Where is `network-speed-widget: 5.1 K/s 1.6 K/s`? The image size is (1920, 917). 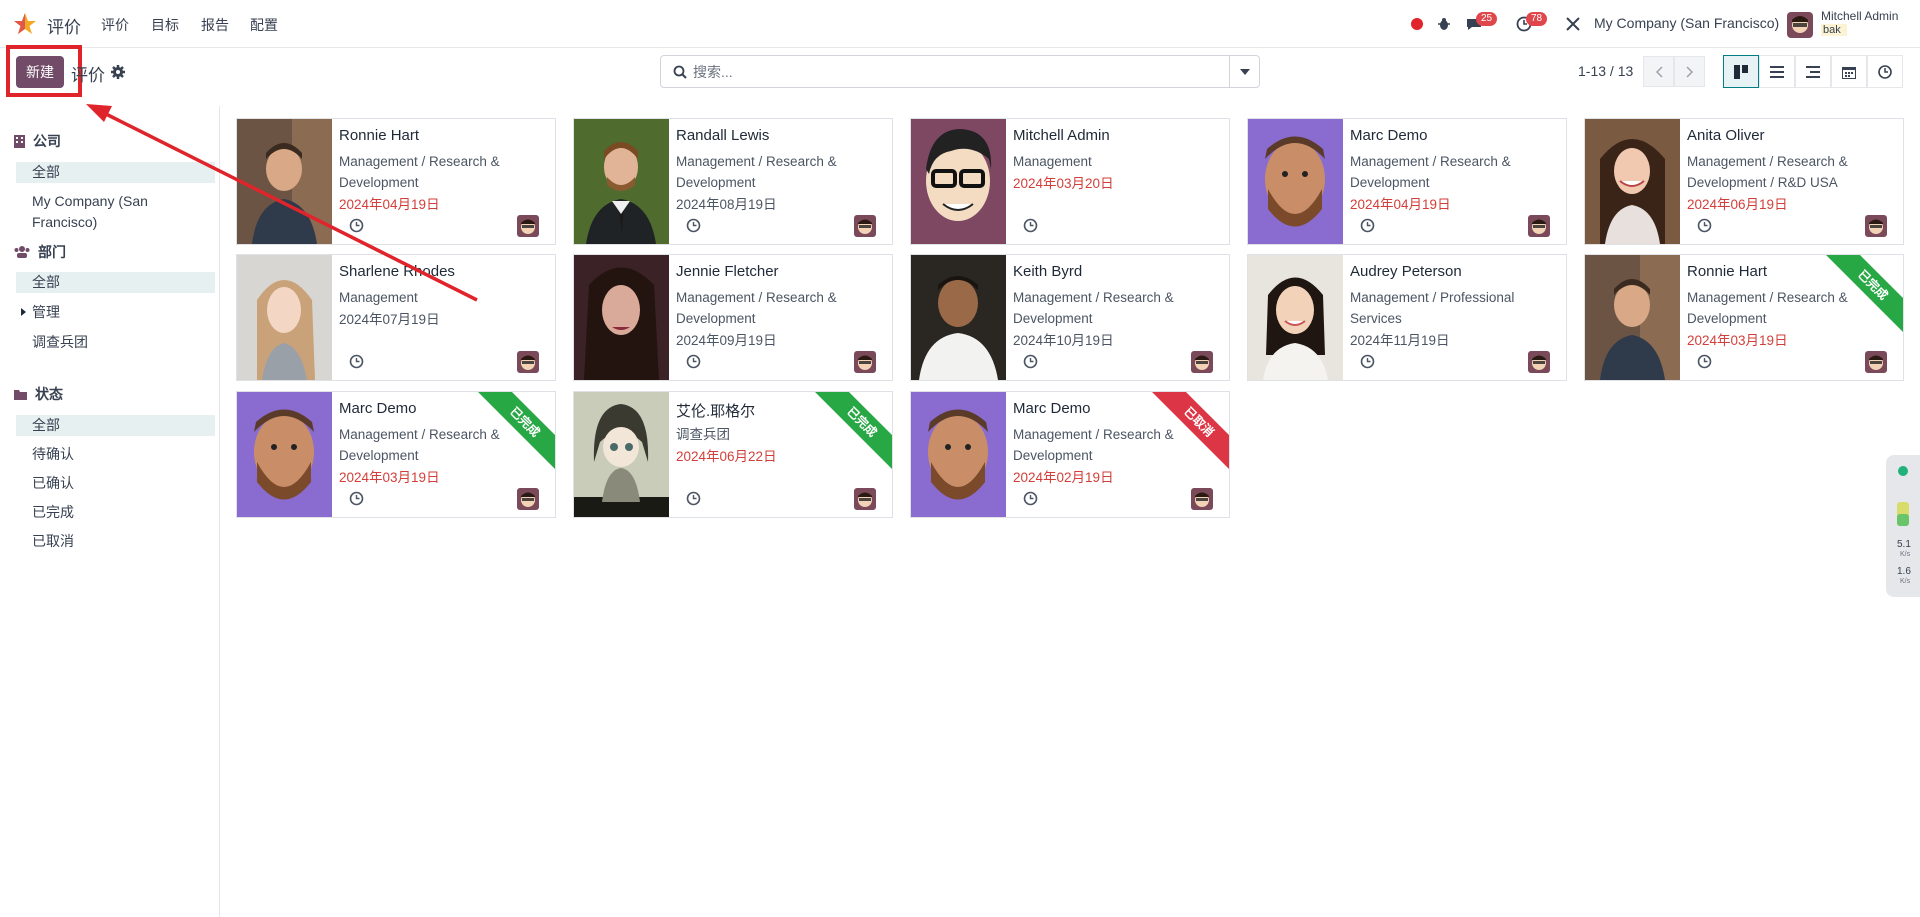 network-speed-widget: 5.1 K/s 1.6 K/s is located at coordinates (1903, 526).